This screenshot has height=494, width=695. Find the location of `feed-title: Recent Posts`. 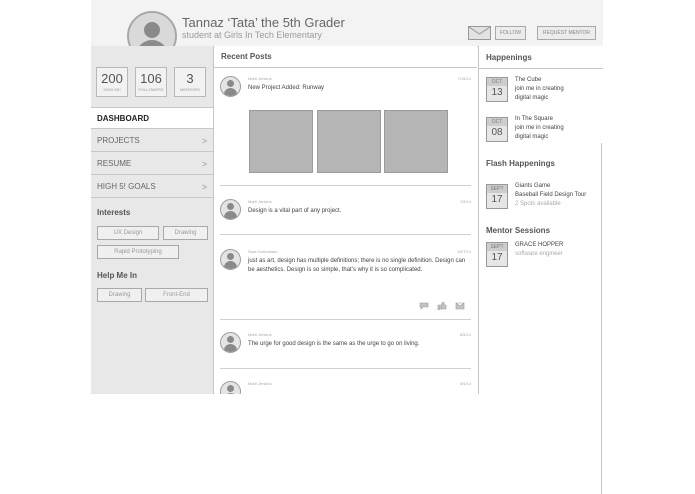

feed-title: Recent Posts is located at coordinates (246, 56).